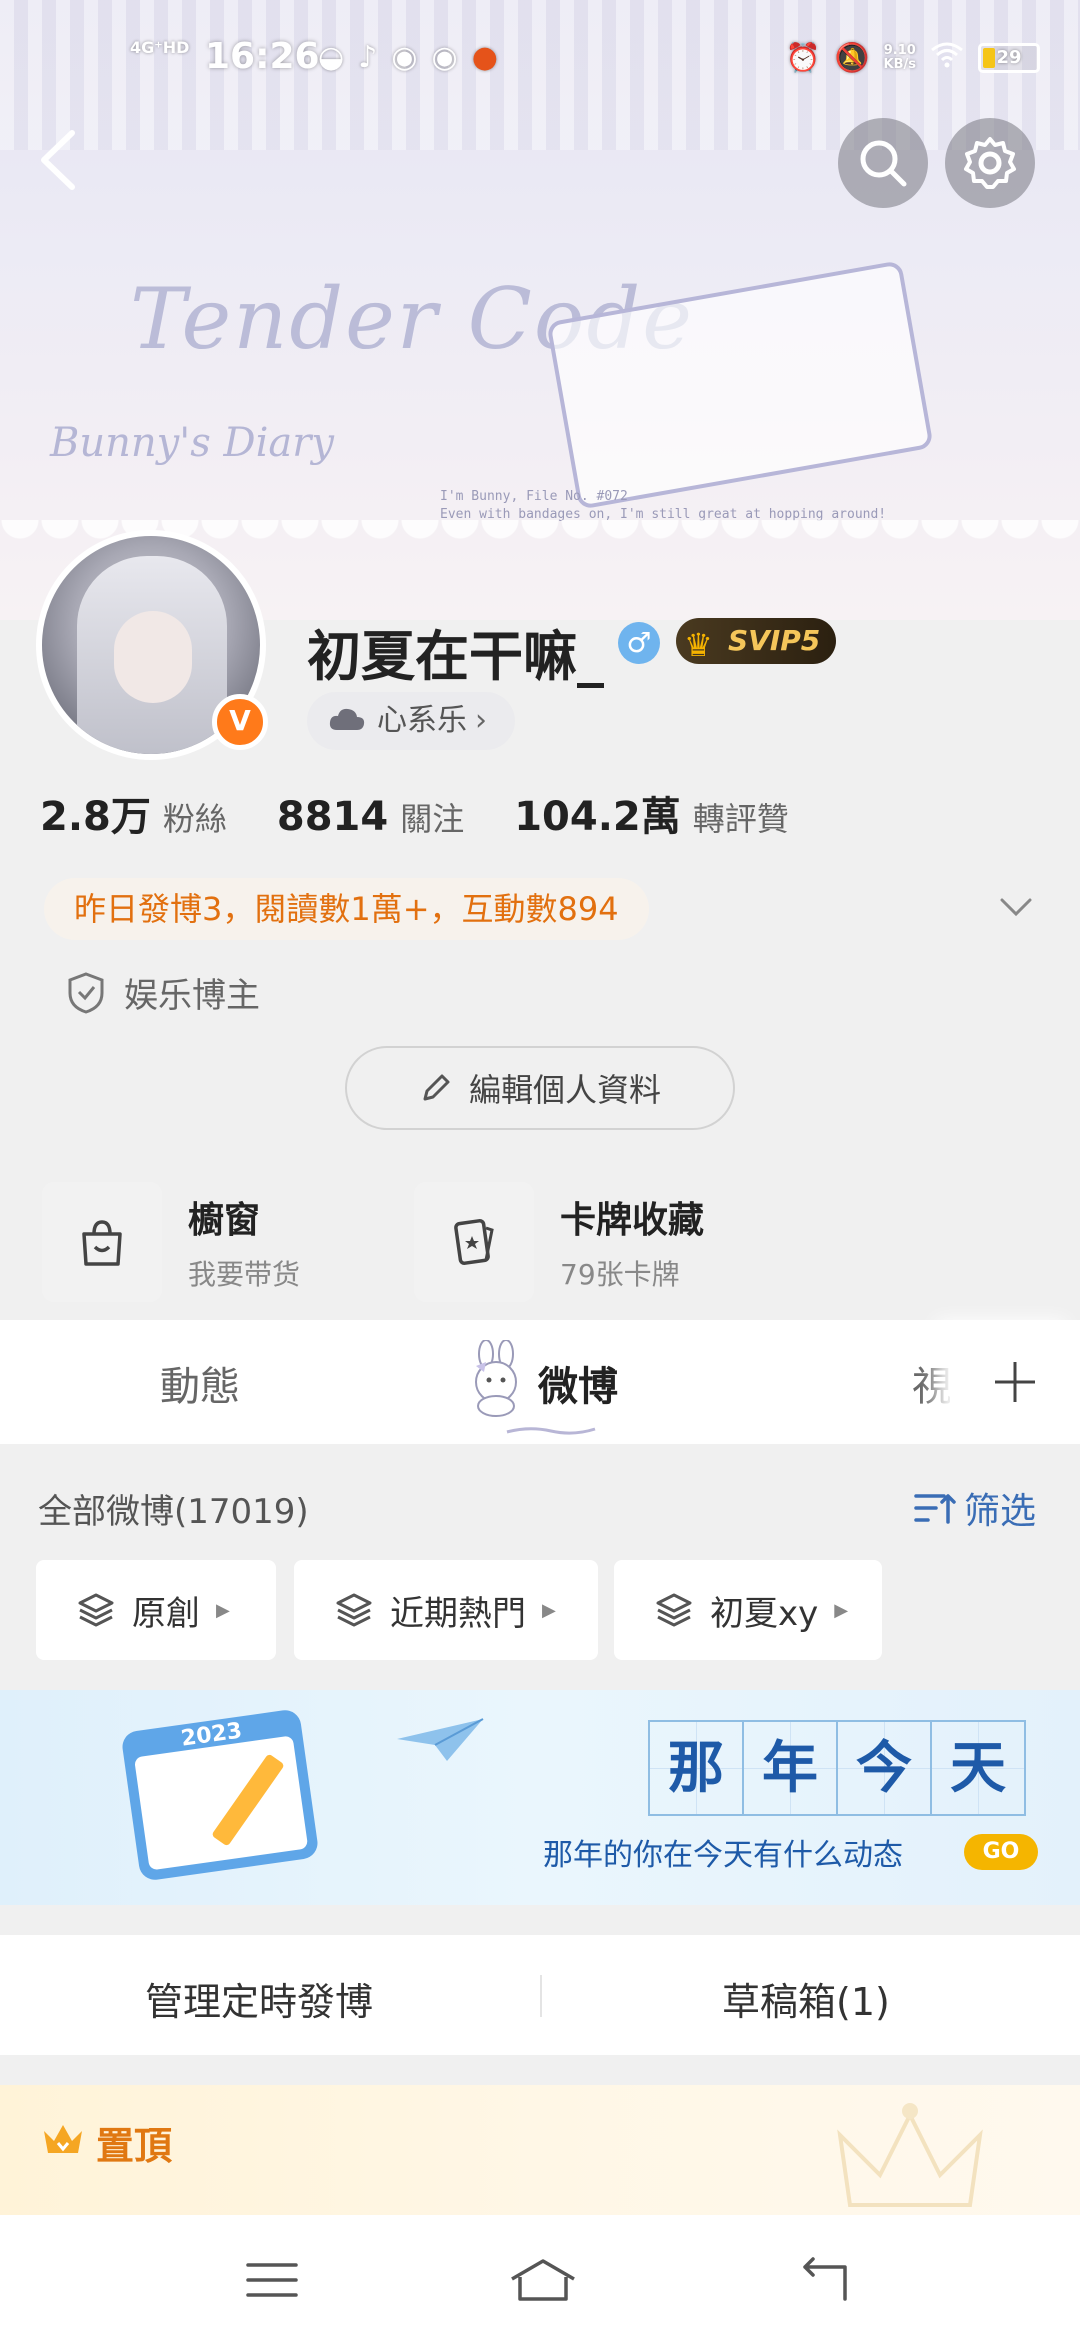  I want to click on add-tab-button, so click(1015, 1382).